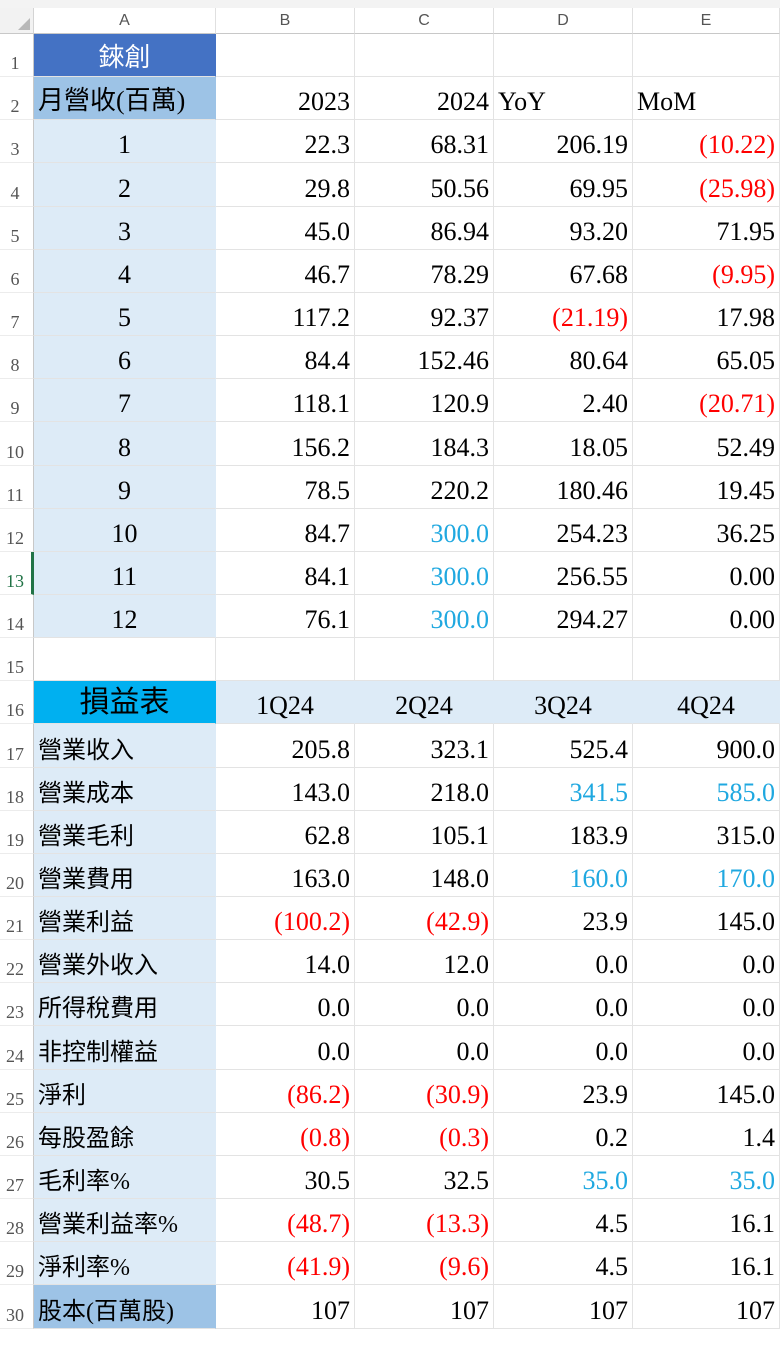 Image resolution: width=780 pixels, height=1349 pixels. What do you see at coordinates (285, 55) in the screenshot?
I see `cell-b1` at bounding box center [285, 55].